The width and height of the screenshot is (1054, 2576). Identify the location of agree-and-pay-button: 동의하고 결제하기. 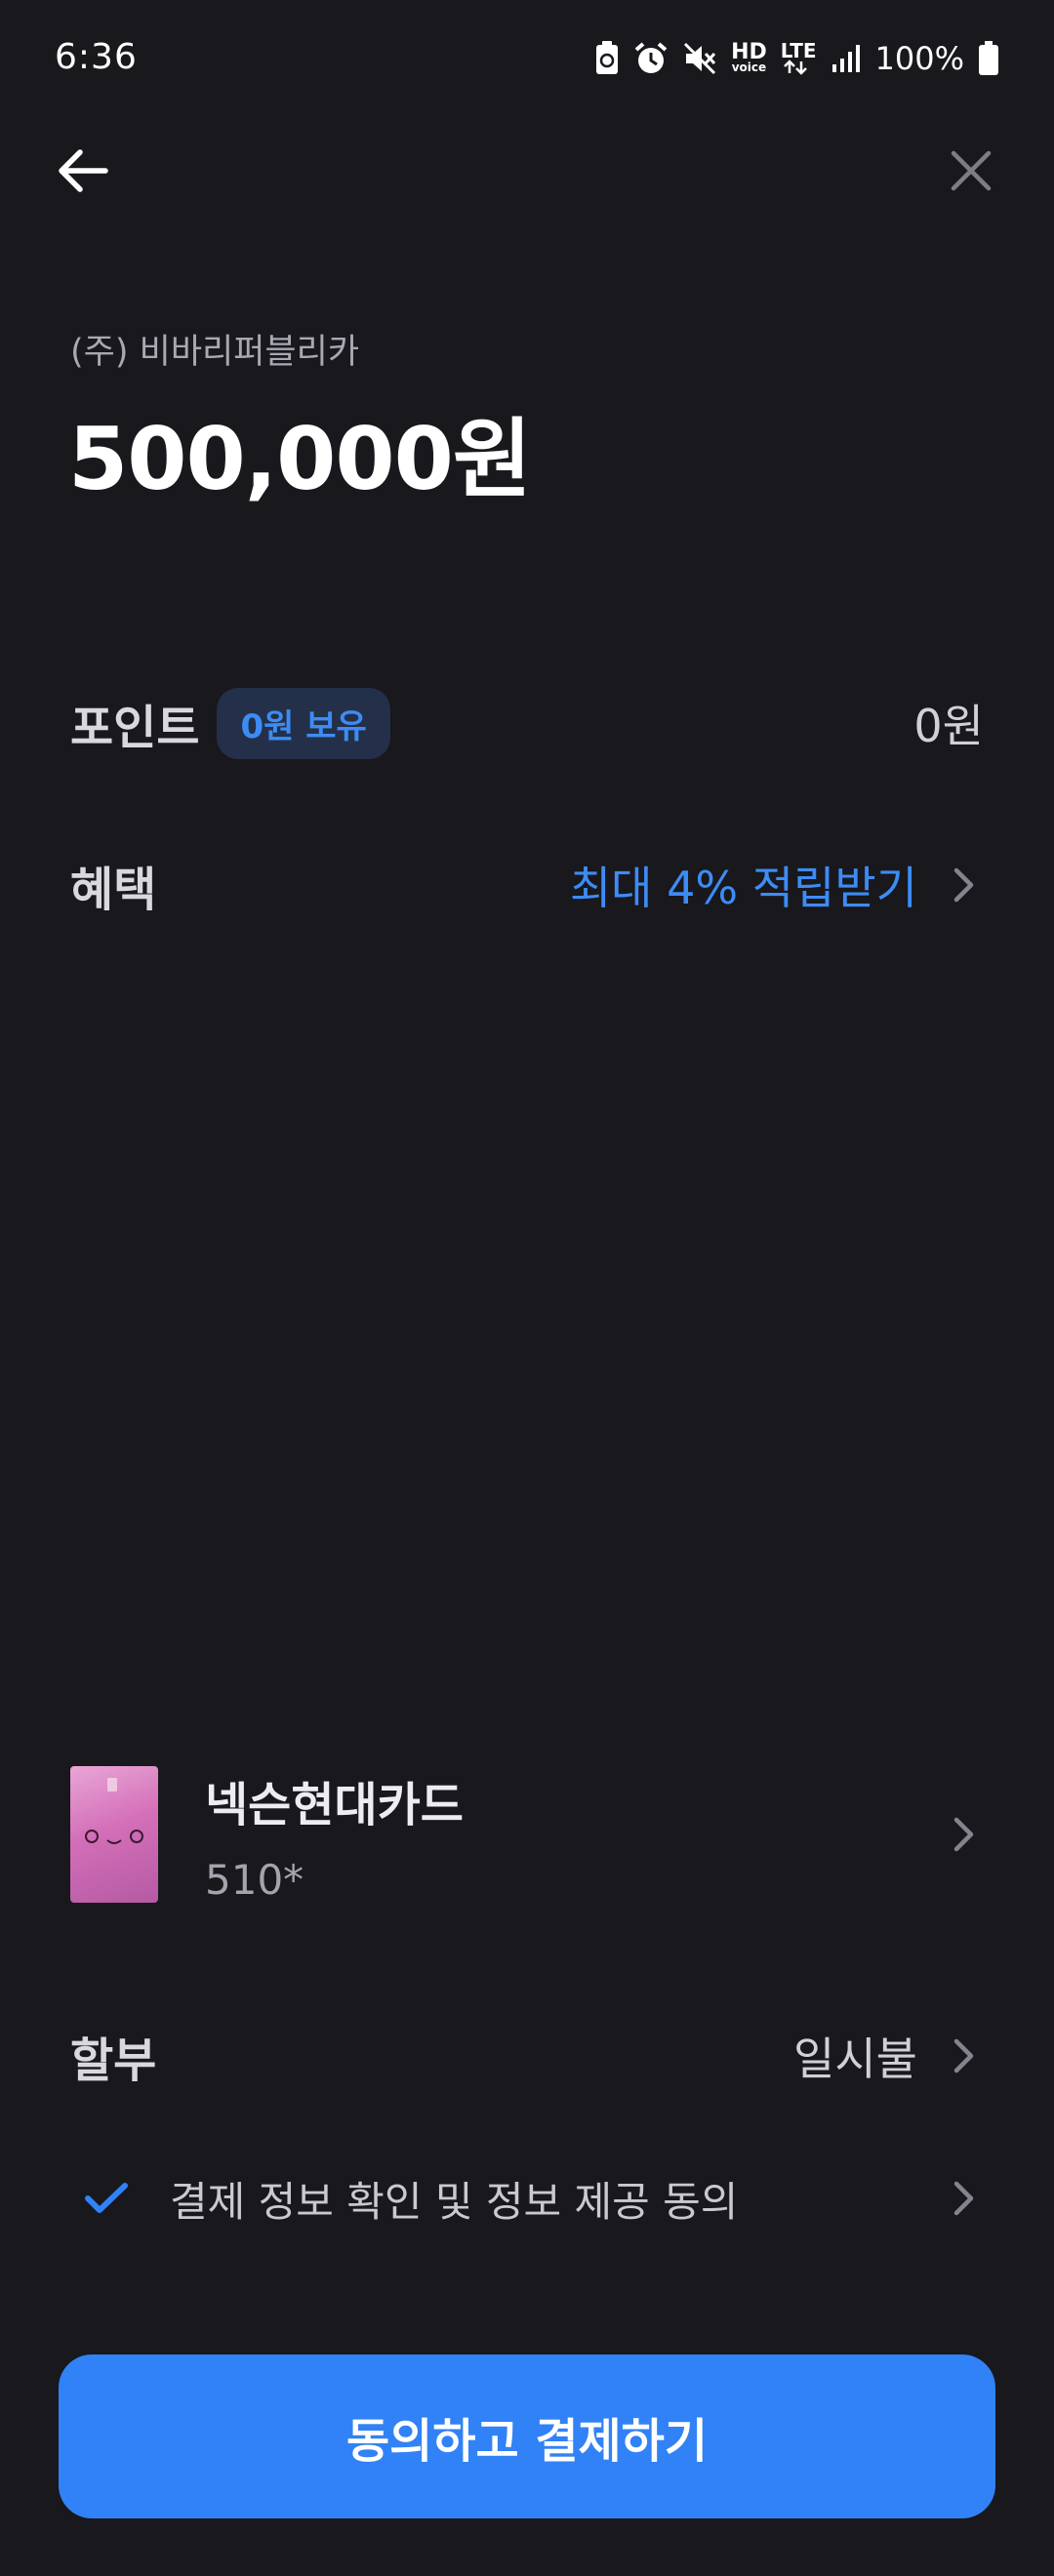
(527, 2436).